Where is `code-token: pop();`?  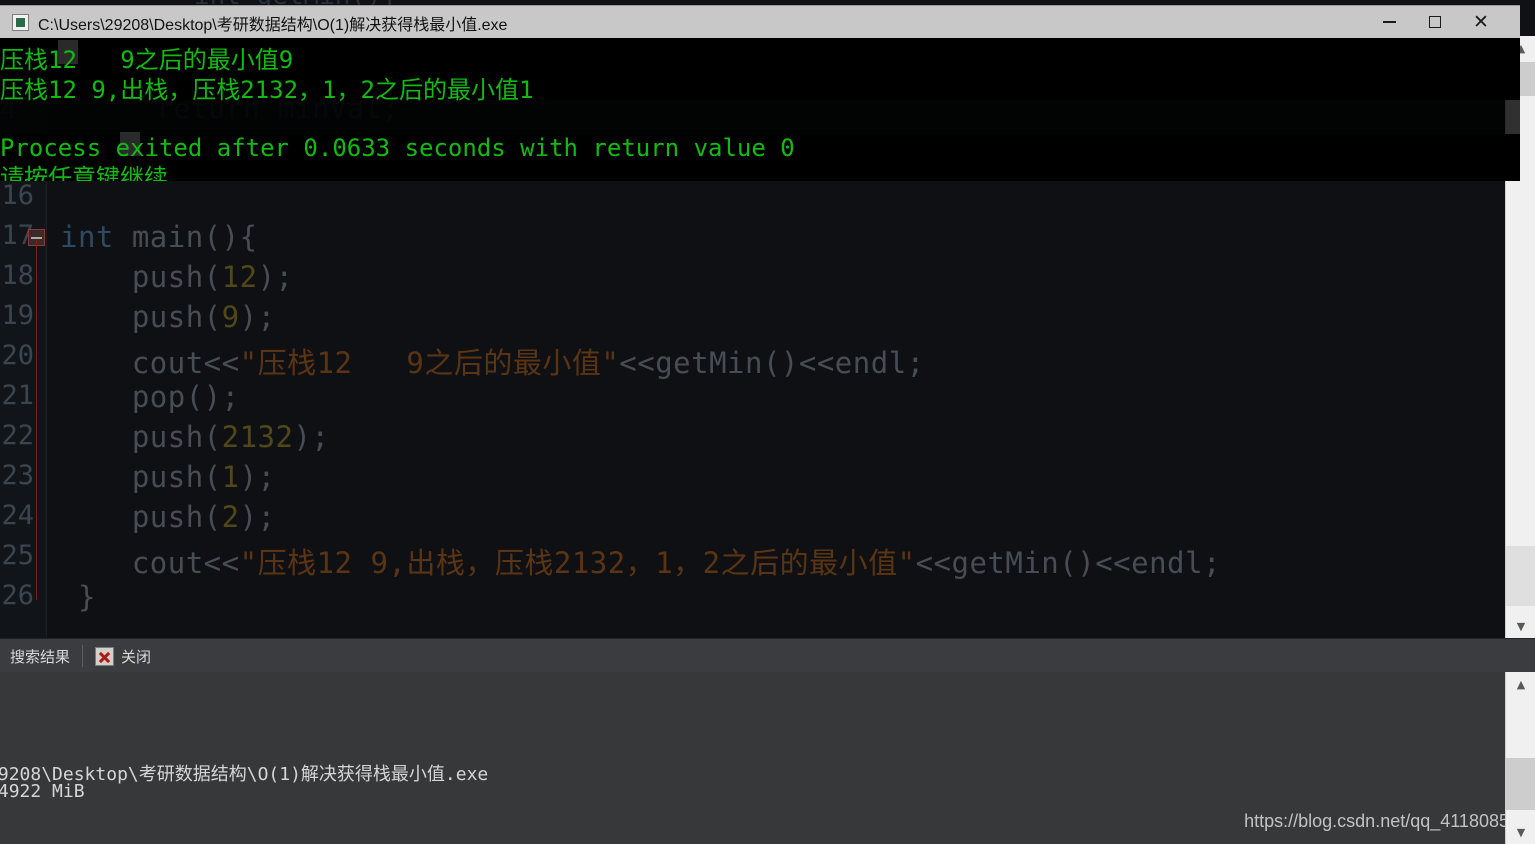 code-token: pop(); is located at coordinates (150, 397).